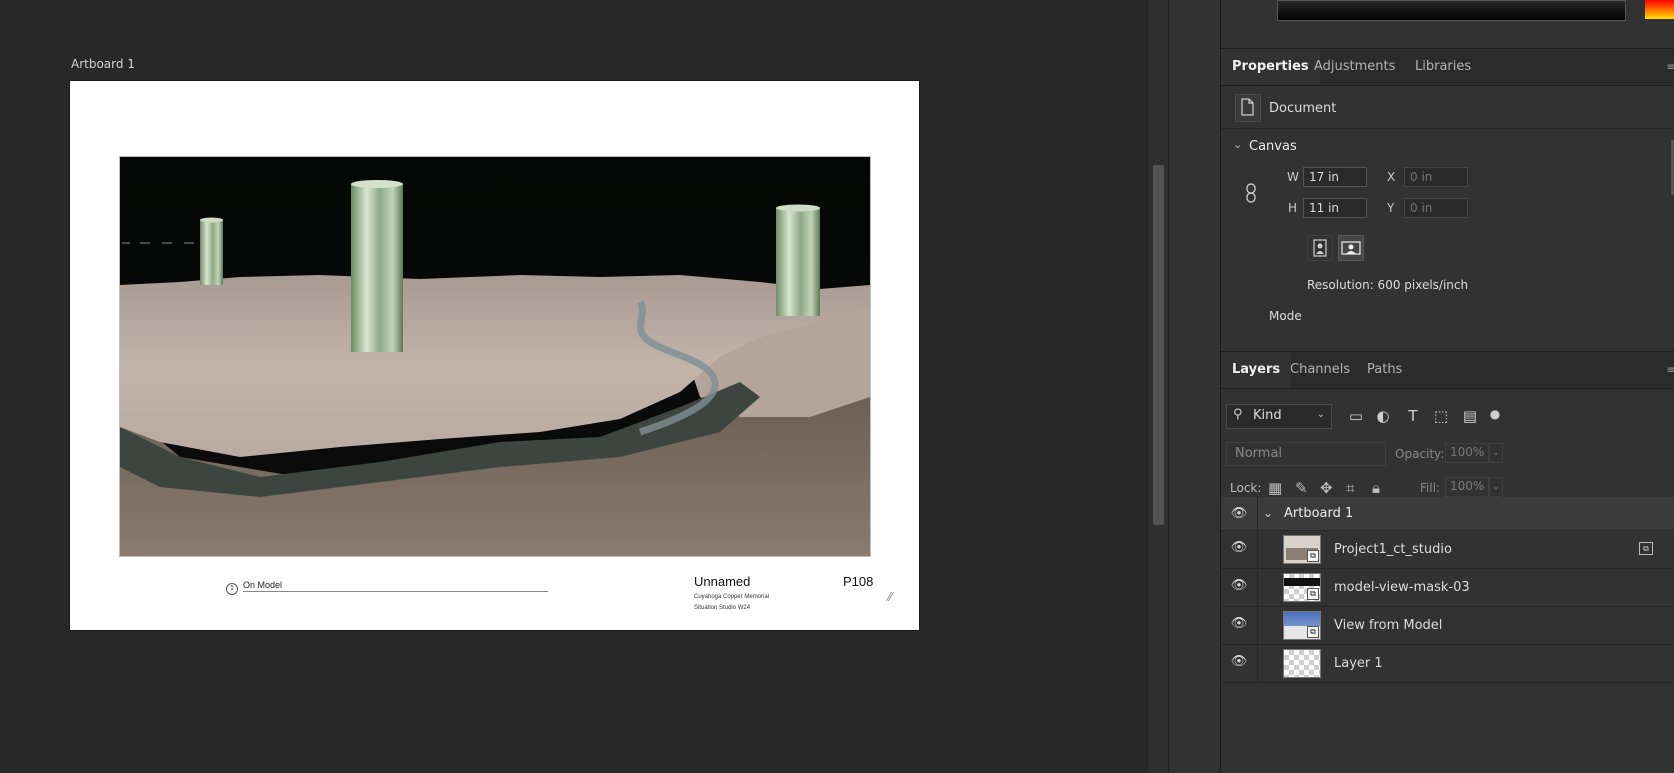  Describe the element at coordinates (1420, 454) in the screenshot. I see `opacity-label: Opacity:` at that location.